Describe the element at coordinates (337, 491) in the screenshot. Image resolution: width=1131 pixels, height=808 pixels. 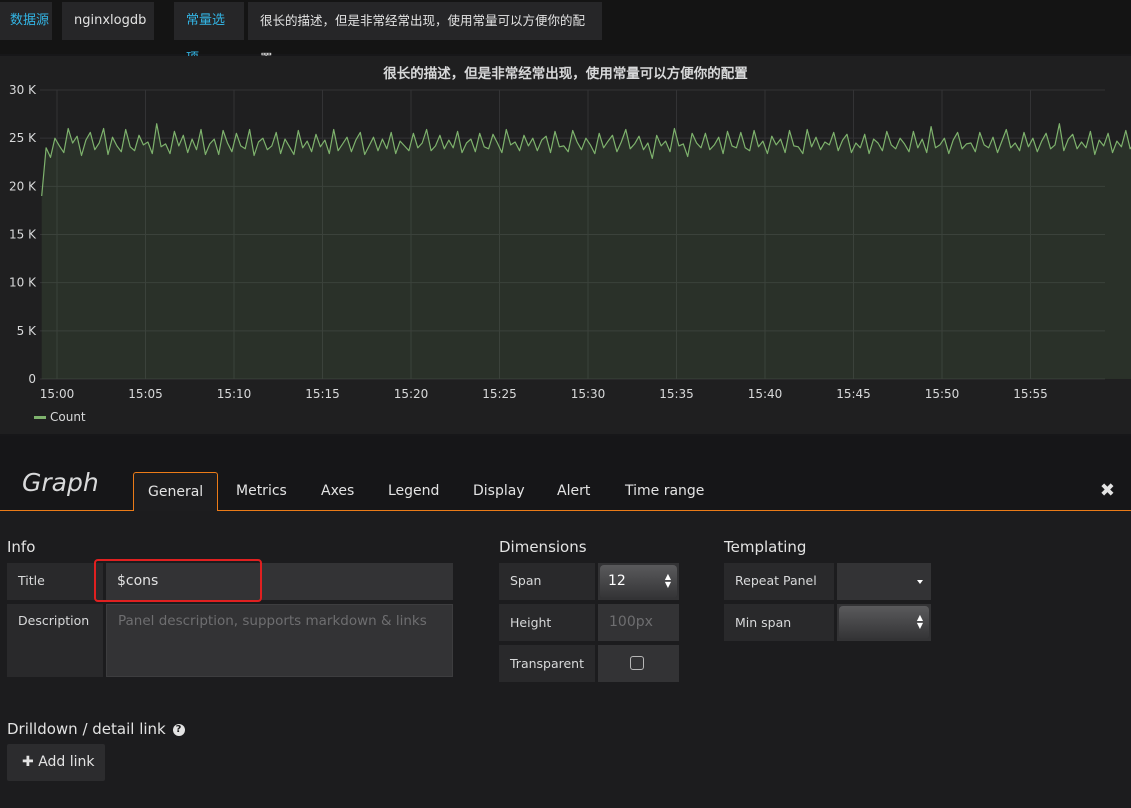
I see `tab-axes: Axes` at that location.